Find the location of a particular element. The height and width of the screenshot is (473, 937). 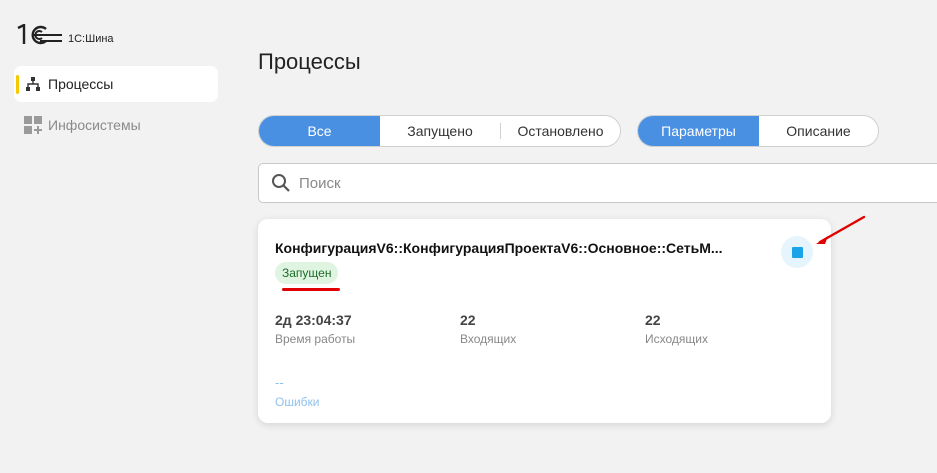

uptime-value: 2д 23:04:37 is located at coordinates (313, 320).